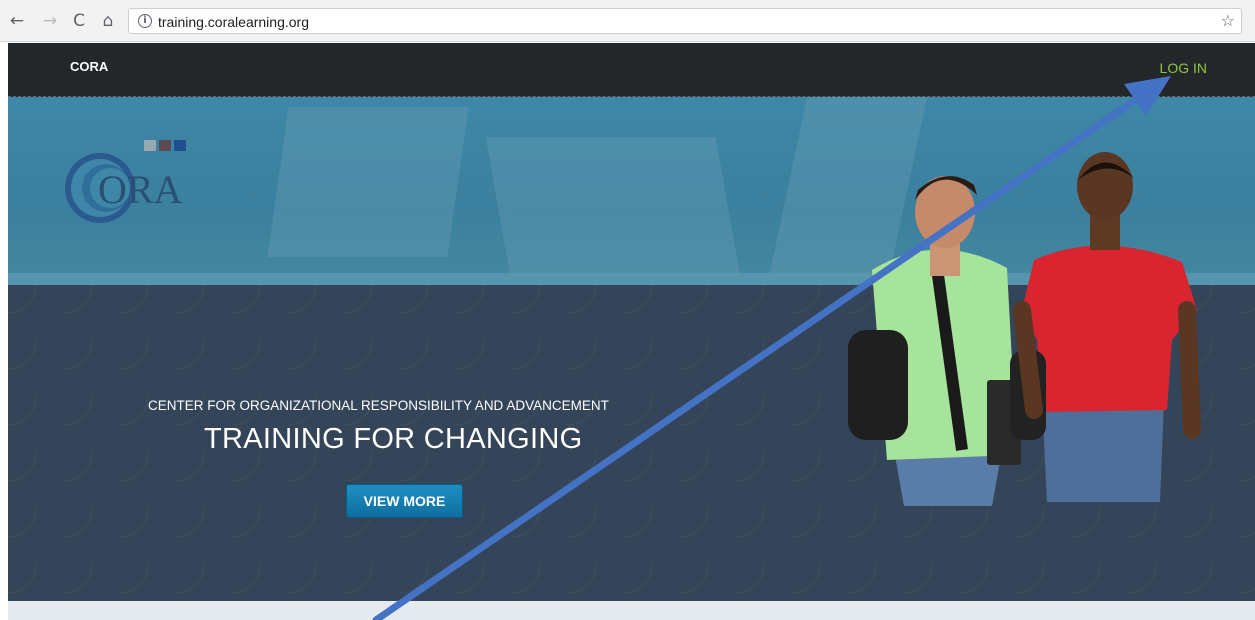  What do you see at coordinates (934, 341) in the screenshot?
I see `student-left-figure` at bounding box center [934, 341].